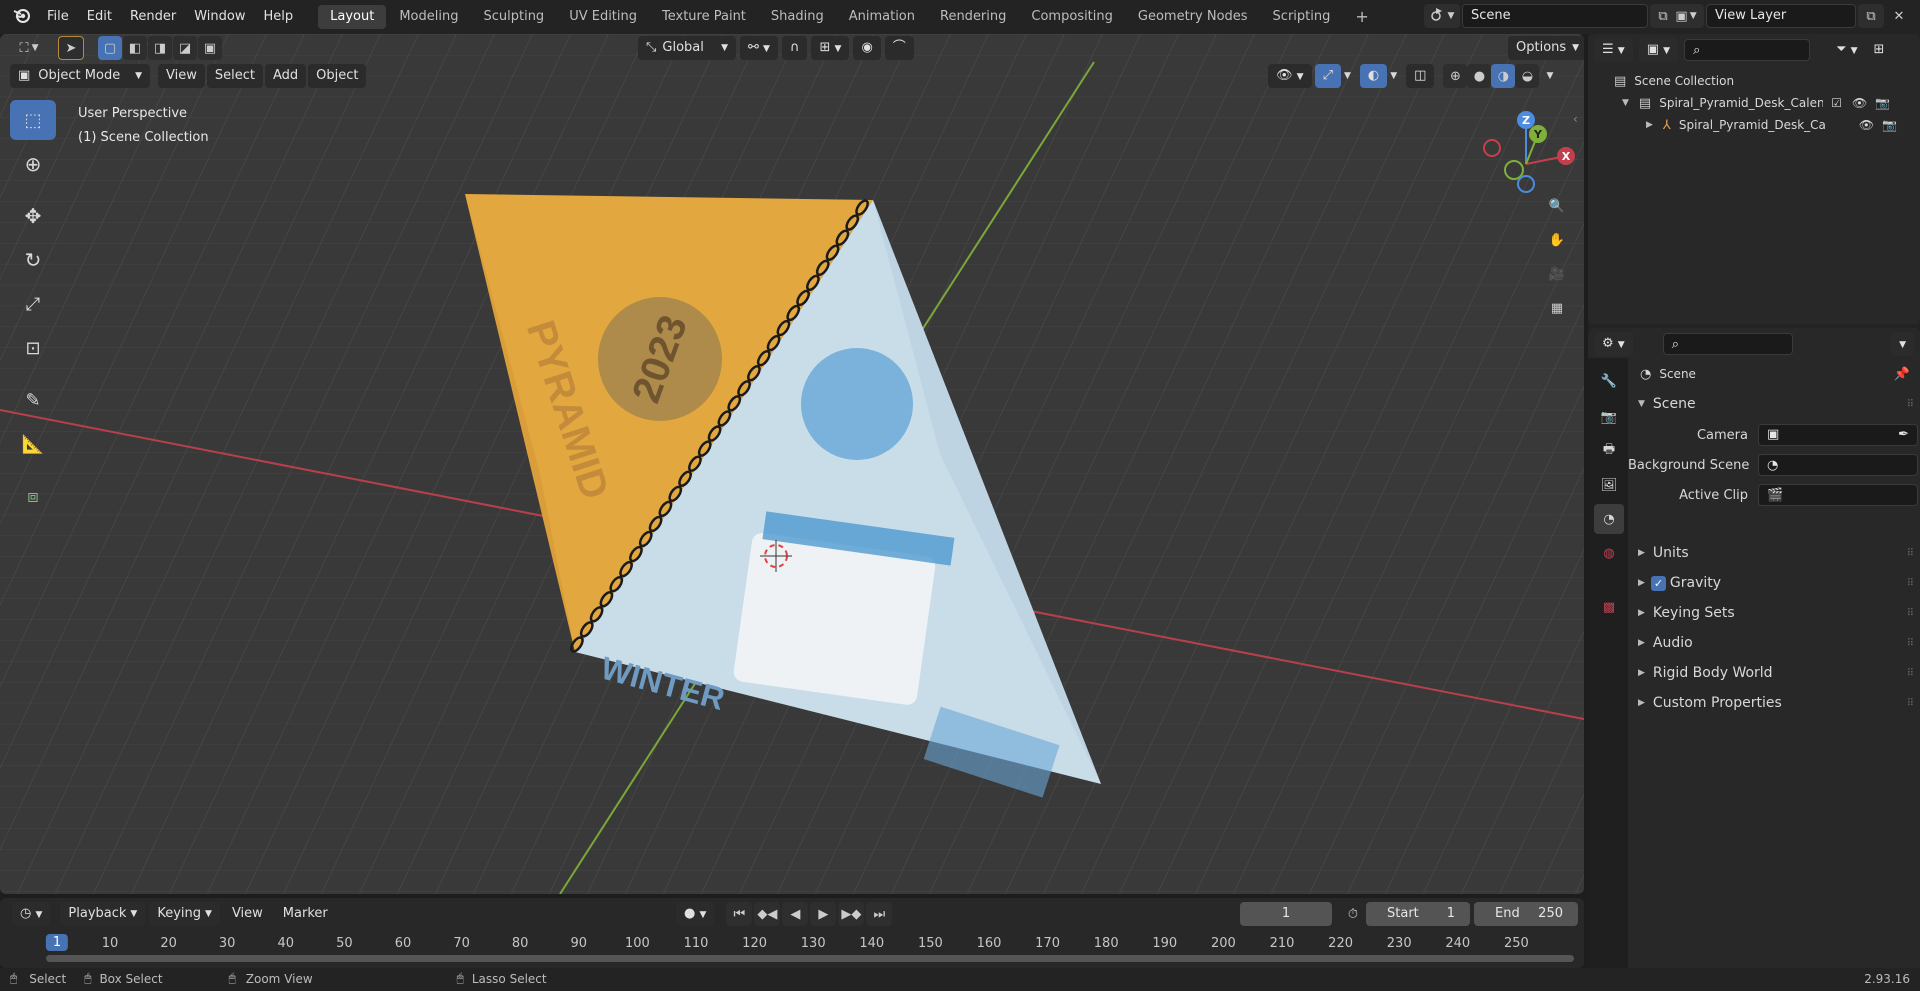  Describe the element at coordinates (1609, 607) in the screenshot. I see `tab-texture: ▩` at that location.